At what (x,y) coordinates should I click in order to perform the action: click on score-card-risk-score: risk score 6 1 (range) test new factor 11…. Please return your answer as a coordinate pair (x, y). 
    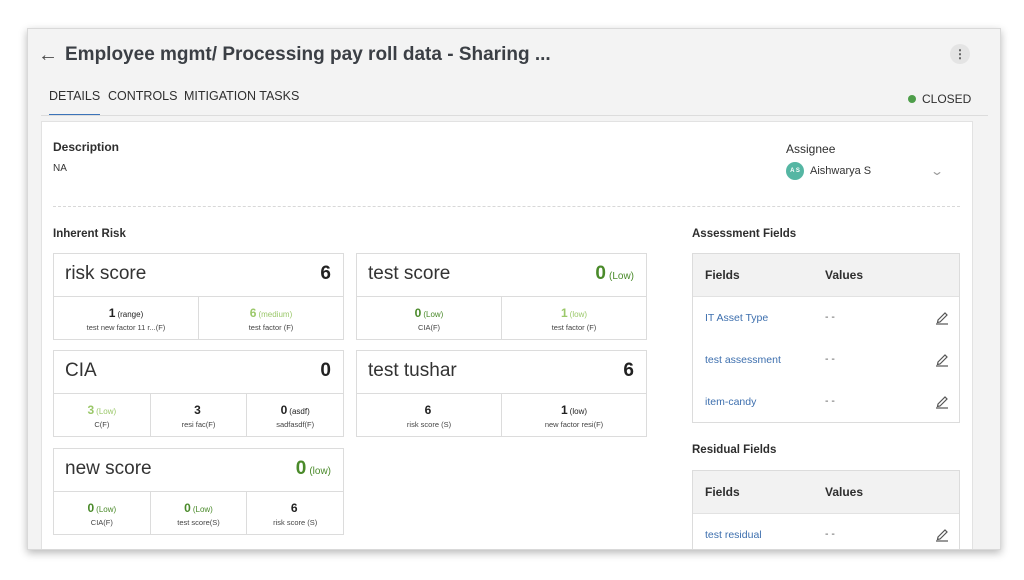
    Looking at the image, I should click on (198, 296).